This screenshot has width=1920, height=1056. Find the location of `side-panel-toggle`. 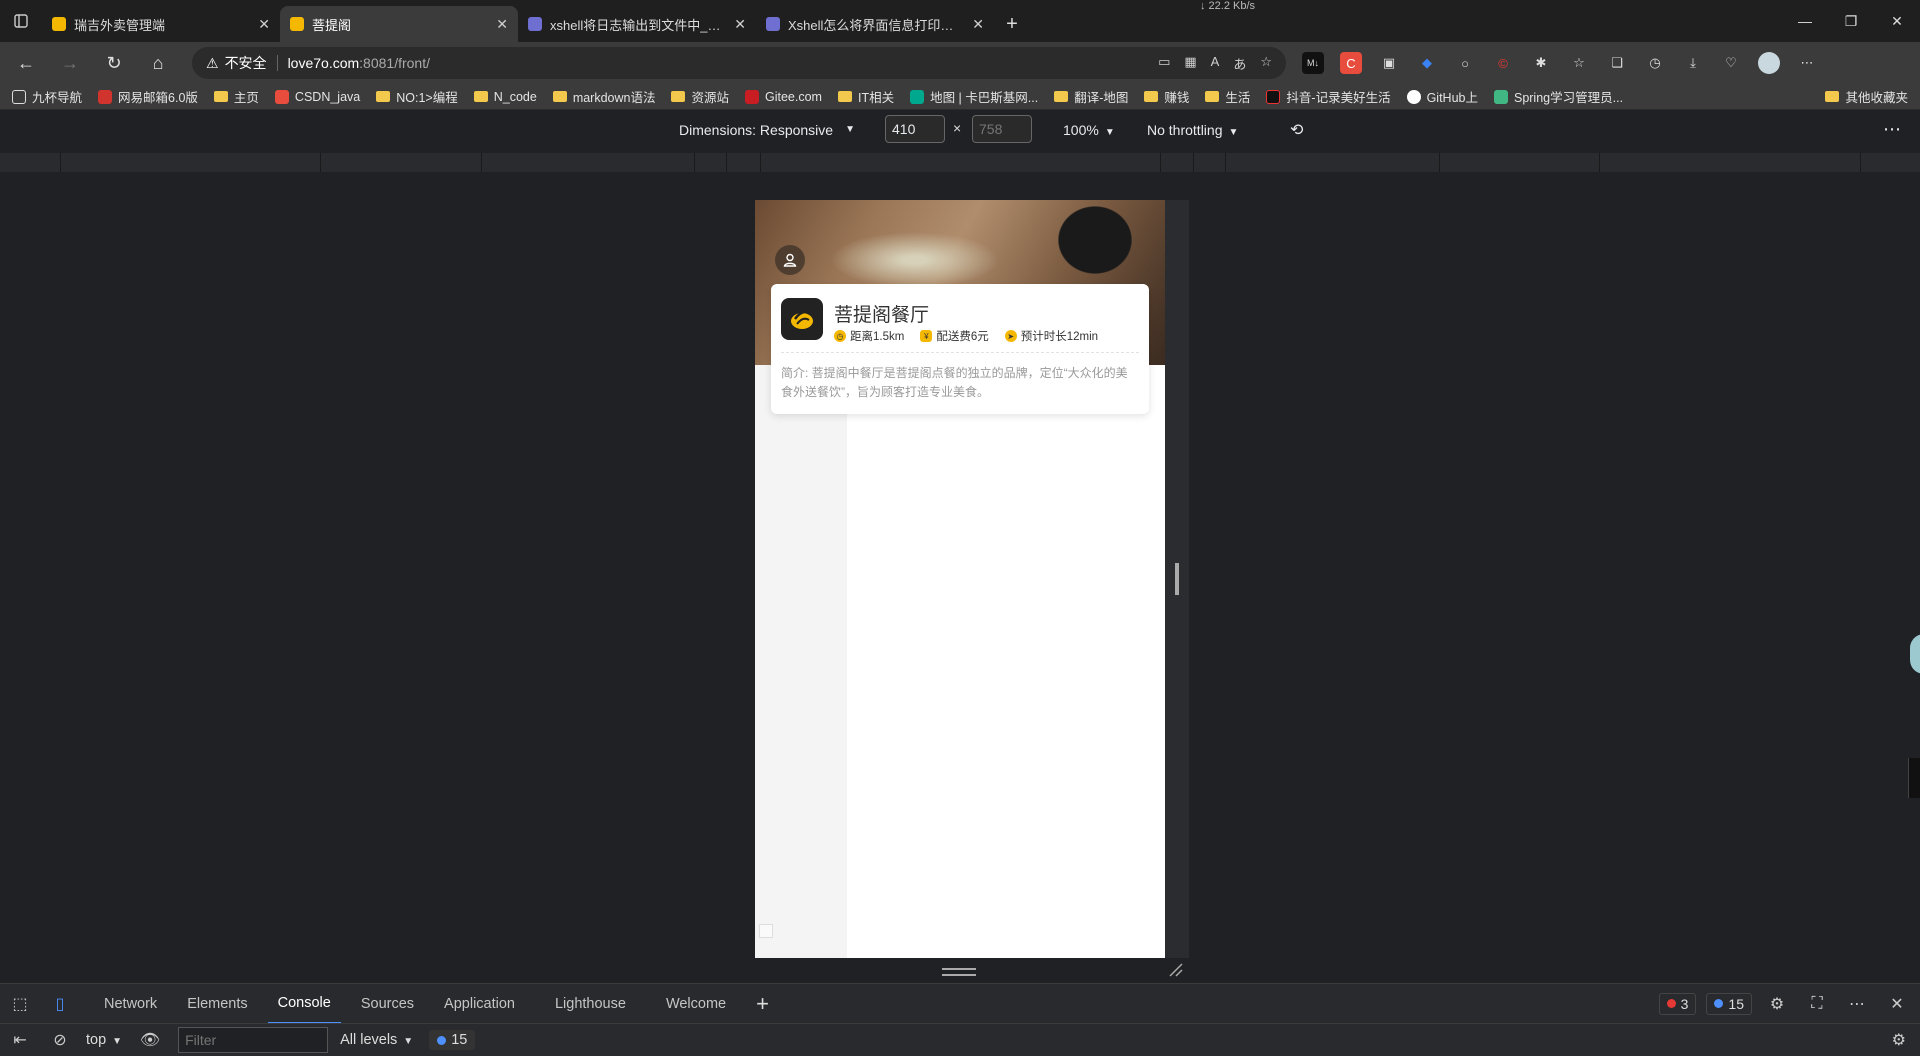

side-panel-toggle is located at coordinates (1914, 778).